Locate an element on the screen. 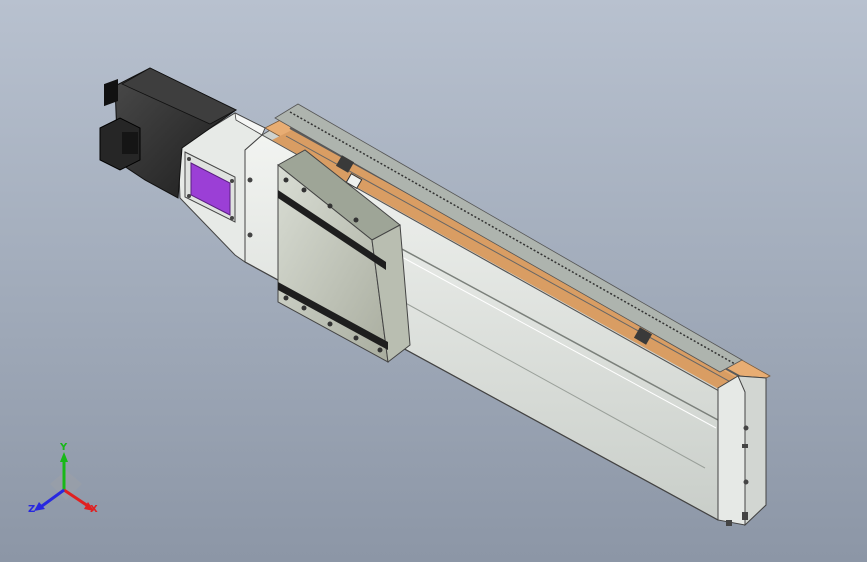 The width and height of the screenshot is (867, 562). y-axis-label: Y is located at coordinates (64, 447).